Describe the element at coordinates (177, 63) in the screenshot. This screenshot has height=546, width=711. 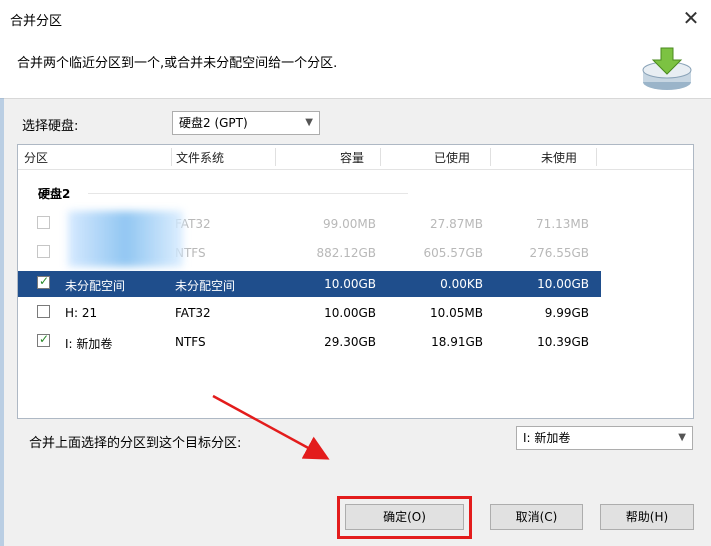
I see `description-text: 合并两个临近分区到一个,或合并未分配空间给一个分区.` at that location.